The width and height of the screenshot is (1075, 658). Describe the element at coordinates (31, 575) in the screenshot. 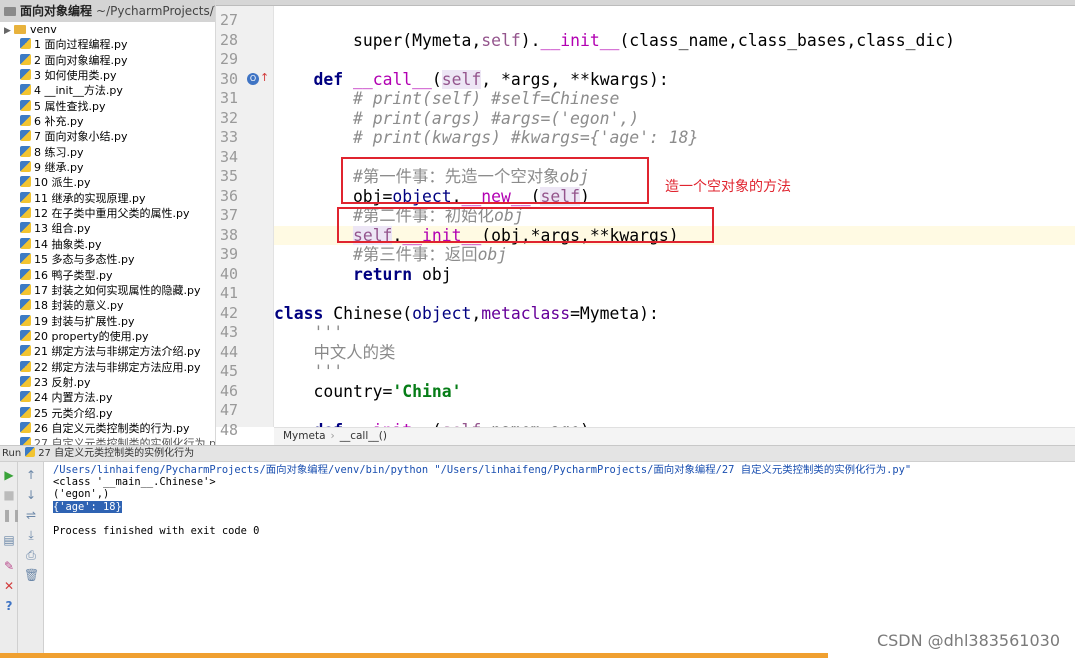

I see `trash-icon: 🗑` at that location.